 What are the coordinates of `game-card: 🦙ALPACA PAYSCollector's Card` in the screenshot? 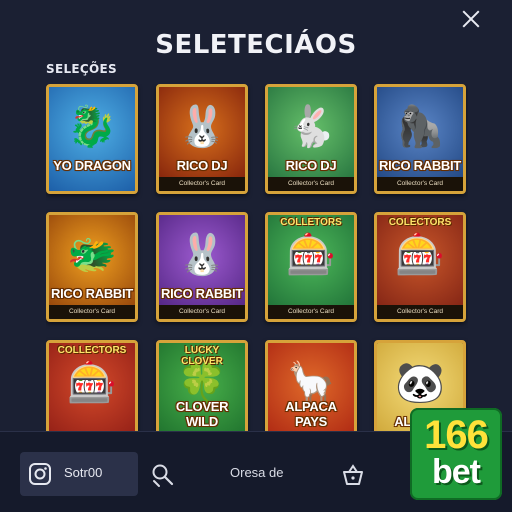 It's located at (311, 386).